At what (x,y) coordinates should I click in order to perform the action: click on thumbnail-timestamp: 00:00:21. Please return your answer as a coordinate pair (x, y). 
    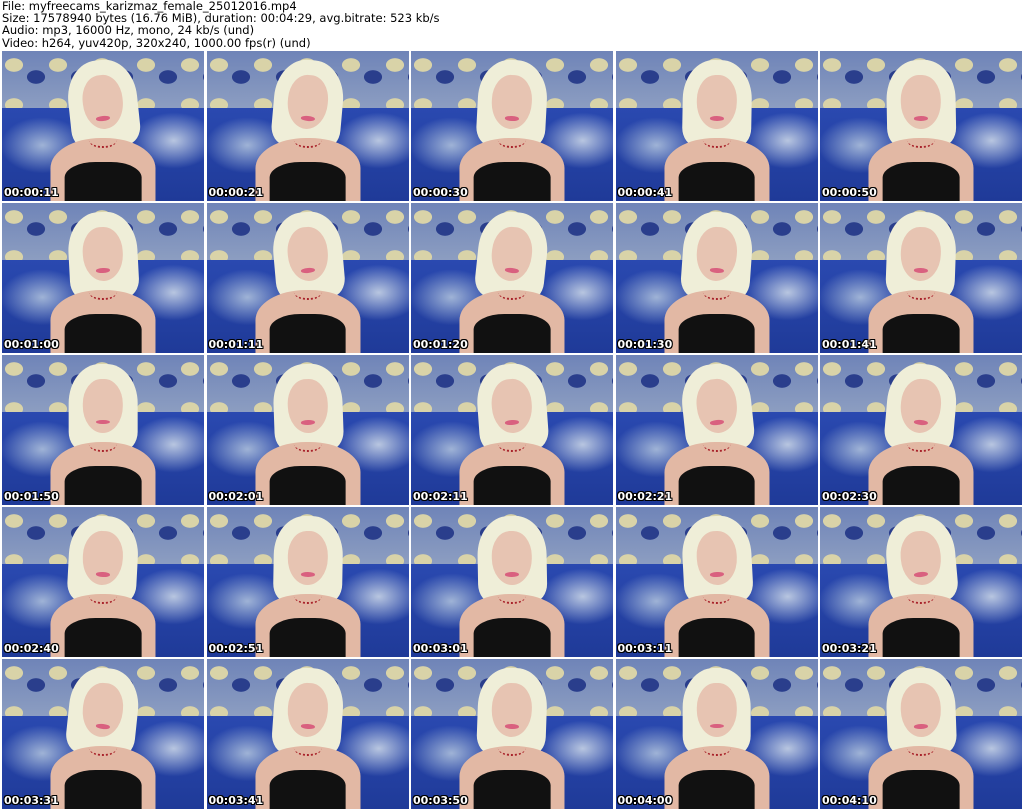
    Looking at the image, I should click on (236, 192).